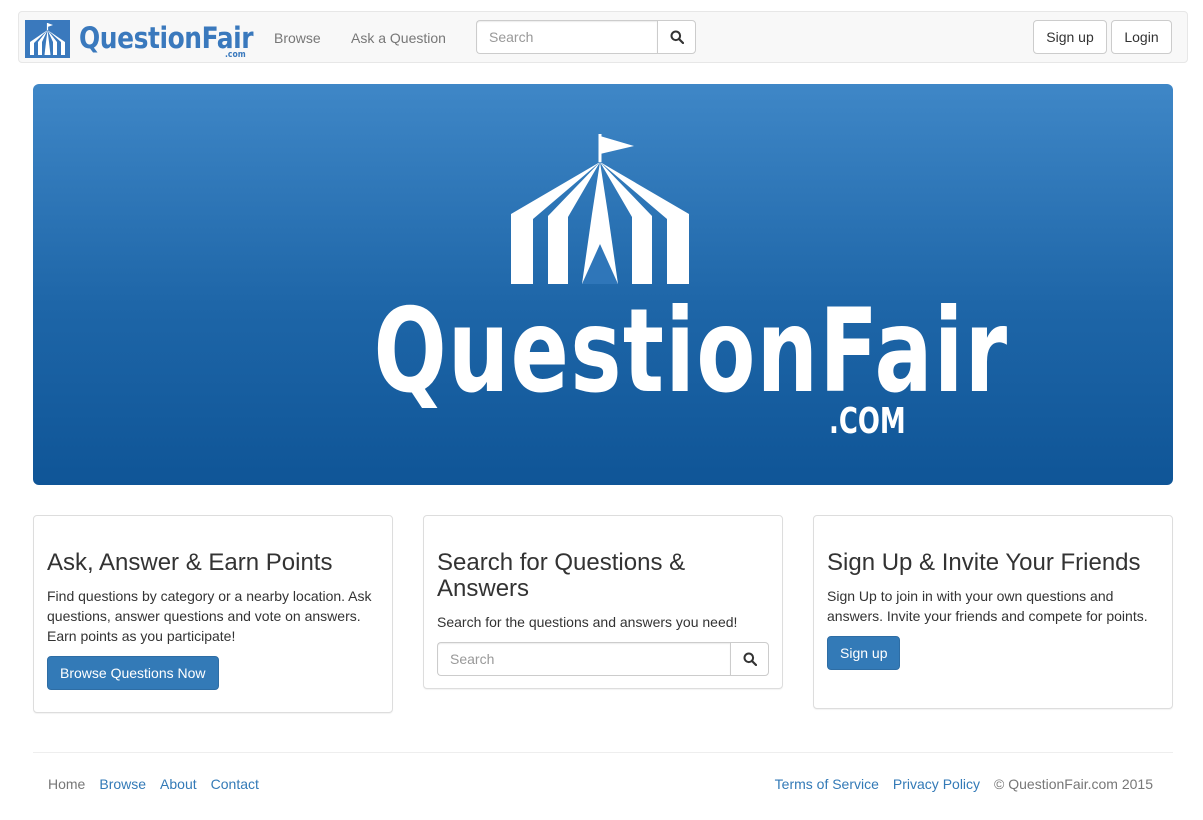 The height and width of the screenshot is (820, 1203). I want to click on footer-divider, so click(603, 752).